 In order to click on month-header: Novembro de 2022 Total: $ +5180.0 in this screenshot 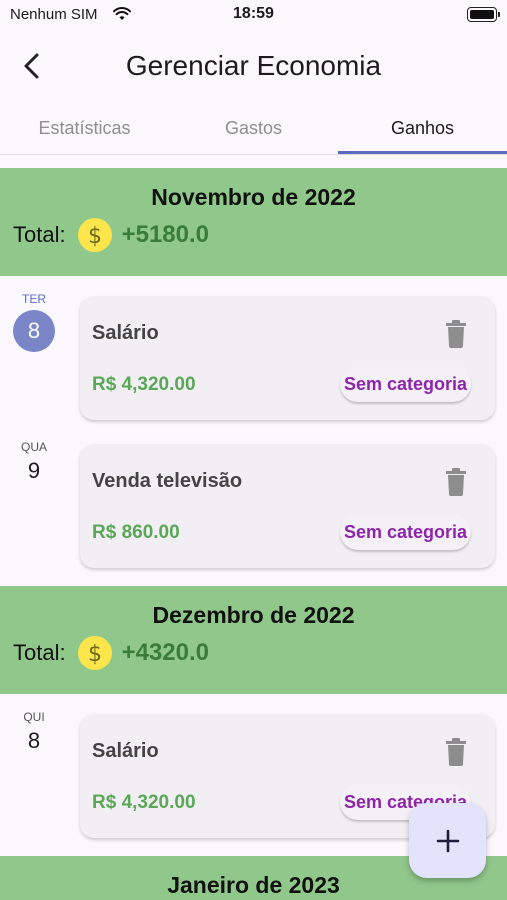, I will do `click(253, 222)`.